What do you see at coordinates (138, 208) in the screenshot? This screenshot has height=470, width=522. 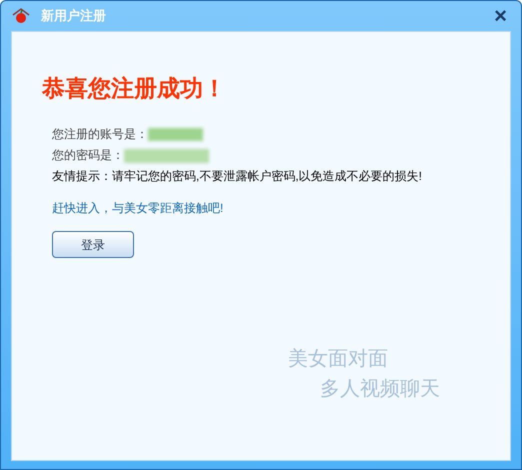 I see `enter-link: 赶快进入，与美女零距离接触吧!` at bounding box center [138, 208].